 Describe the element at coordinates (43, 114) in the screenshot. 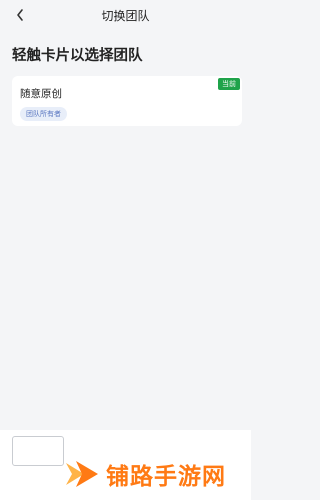

I see `role-badge: 团队所有者` at that location.